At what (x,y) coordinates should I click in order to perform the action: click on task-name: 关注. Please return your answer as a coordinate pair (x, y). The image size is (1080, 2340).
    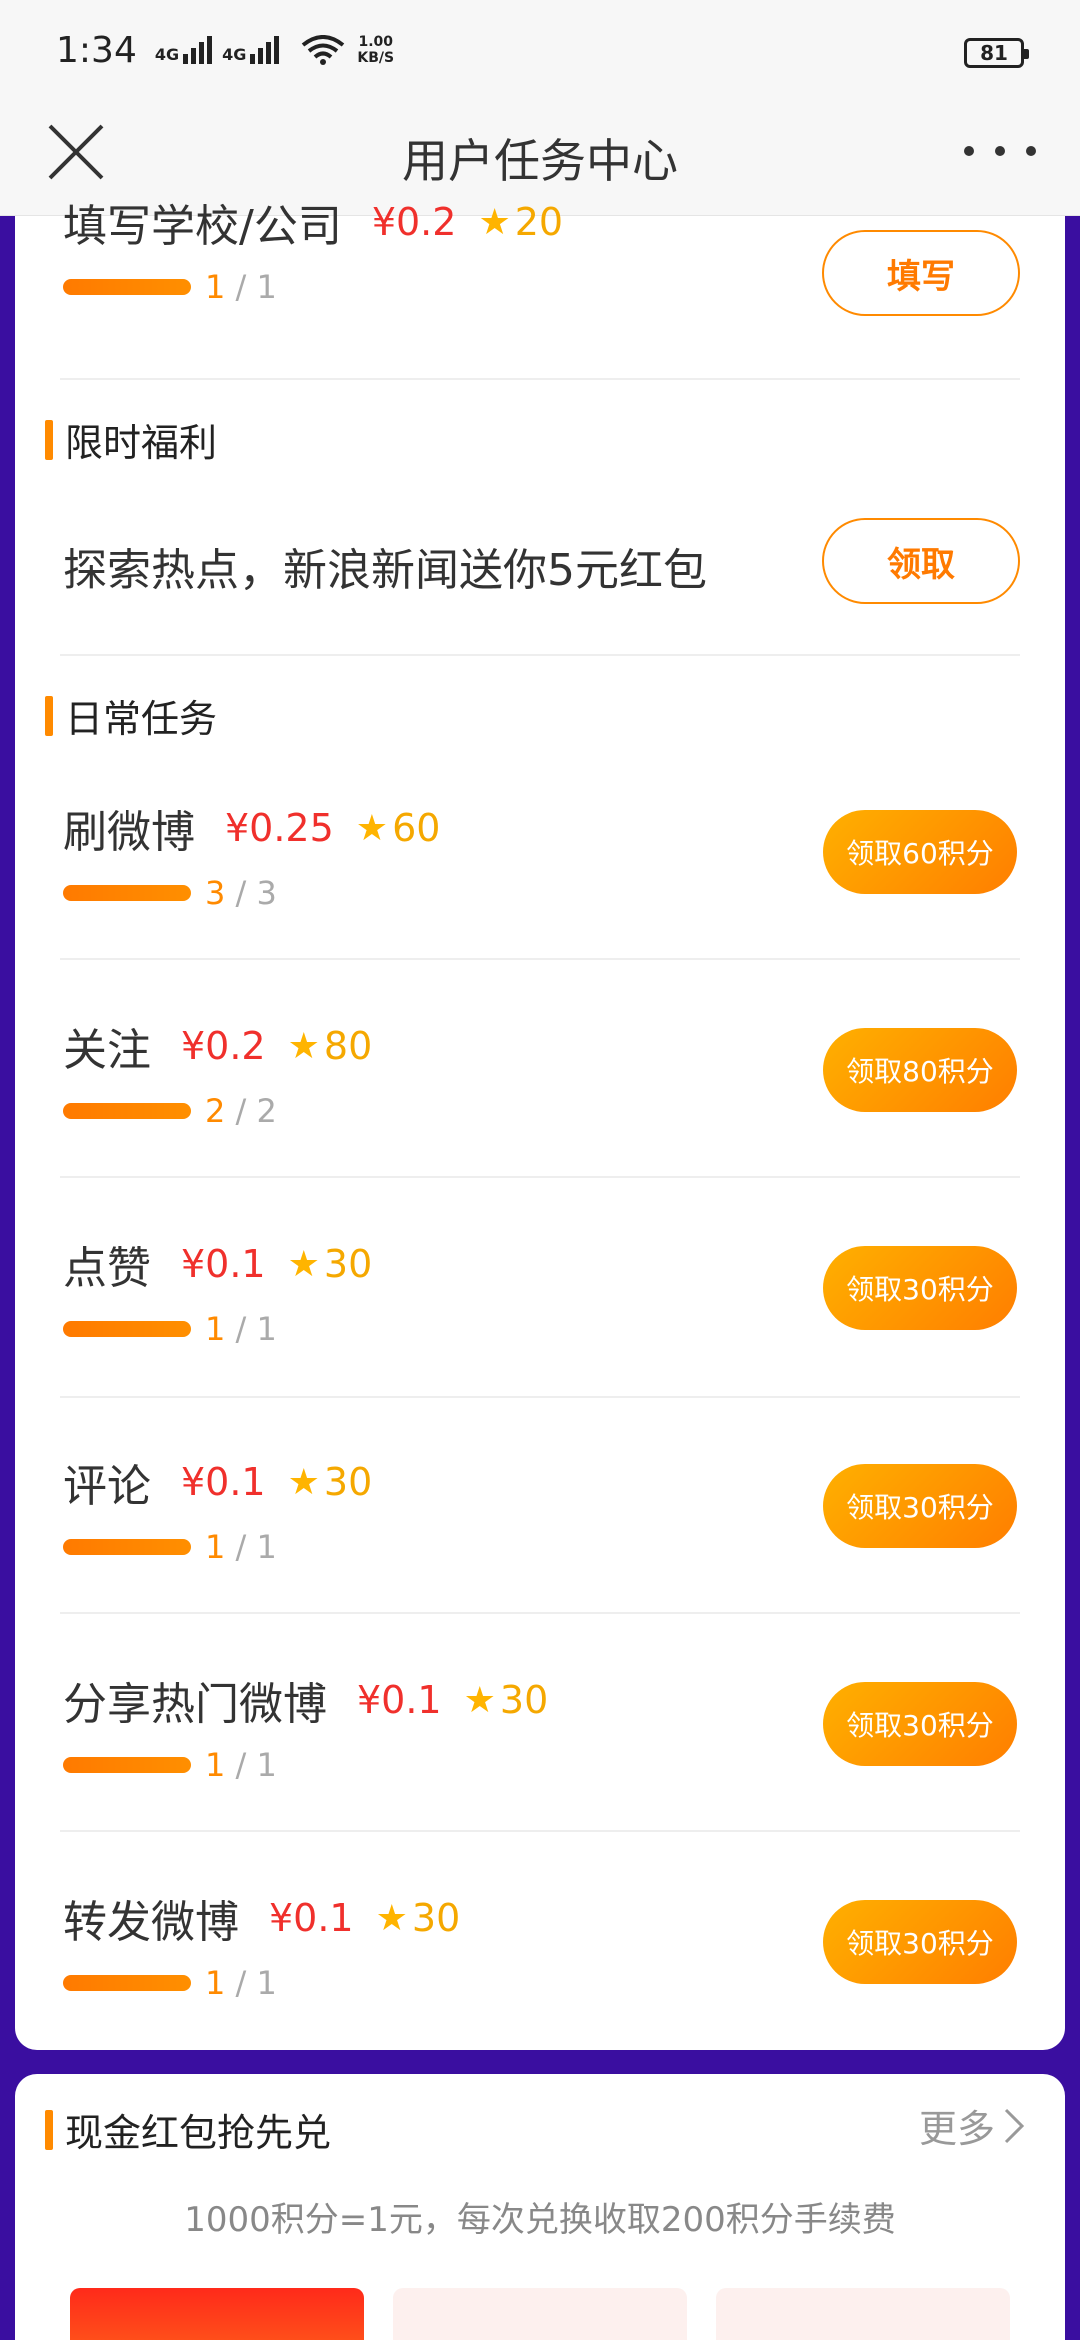
    Looking at the image, I should click on (107, 1050).